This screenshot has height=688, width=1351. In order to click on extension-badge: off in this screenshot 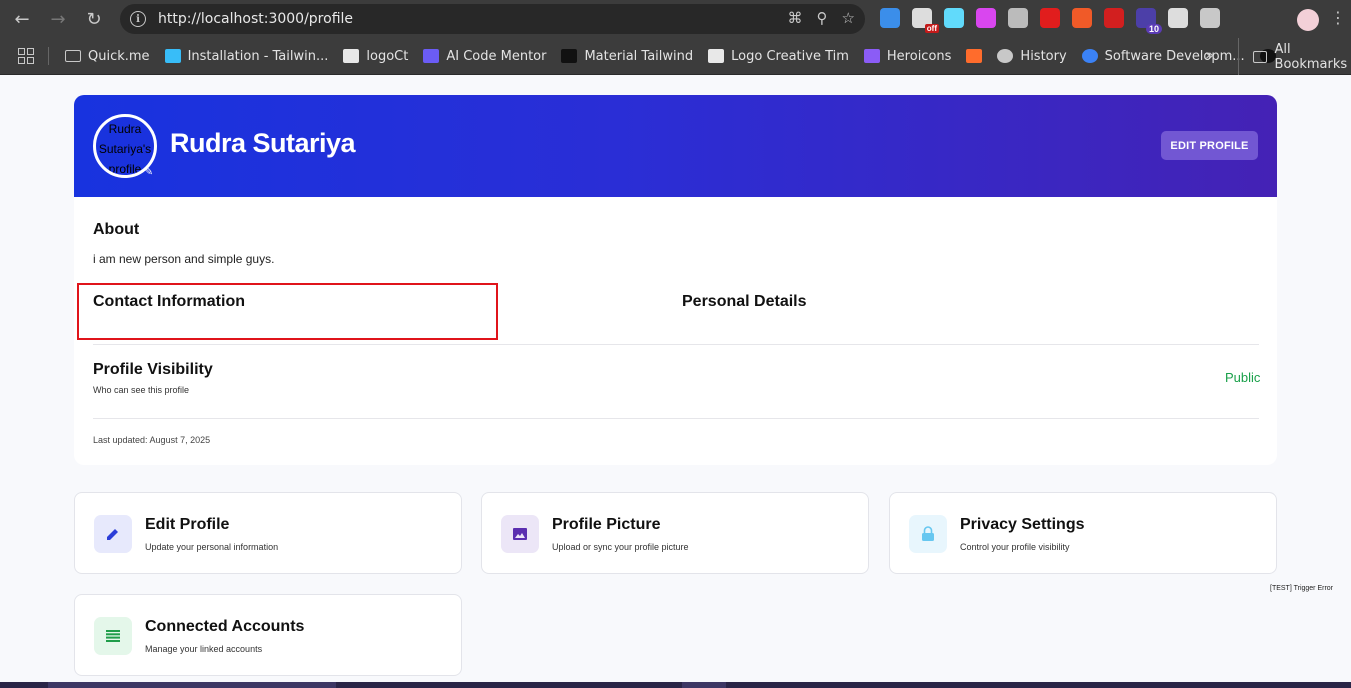, I will do `click(931, 28)`.